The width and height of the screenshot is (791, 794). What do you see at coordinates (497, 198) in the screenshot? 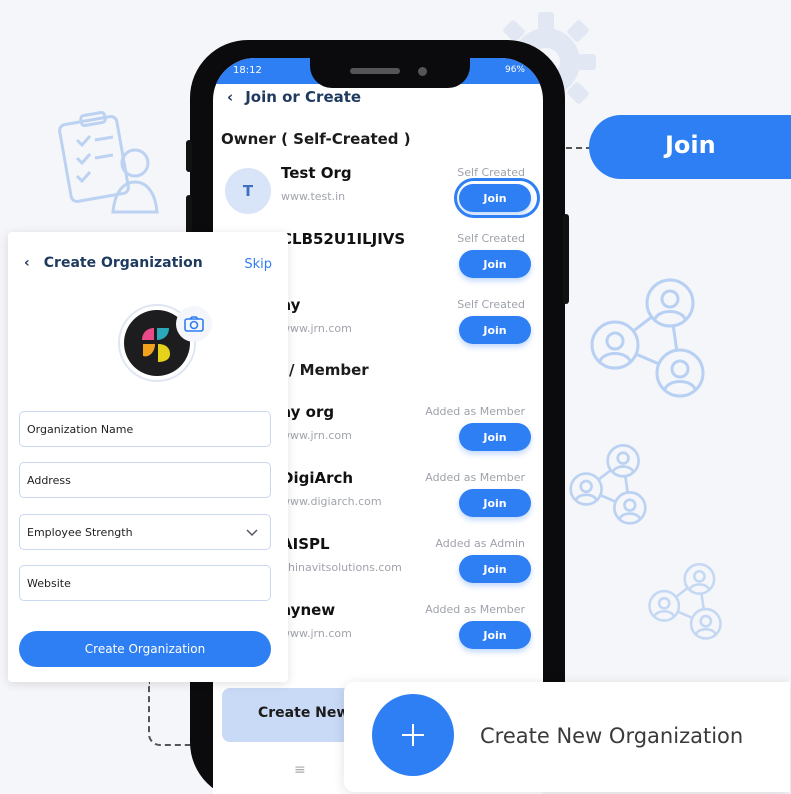
I see `join-highlight-ring` at bounding box center [497, 198].